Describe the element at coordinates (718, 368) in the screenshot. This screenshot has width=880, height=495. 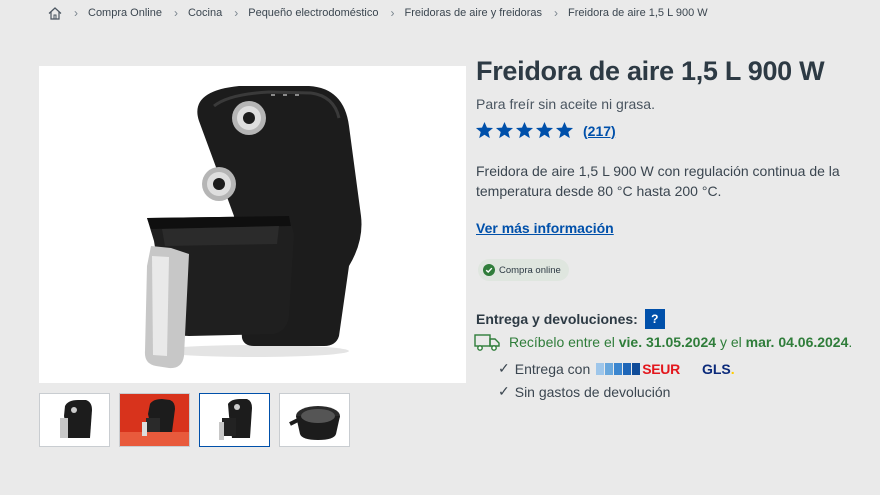
I see `gls-logo: GLS.` at that location.